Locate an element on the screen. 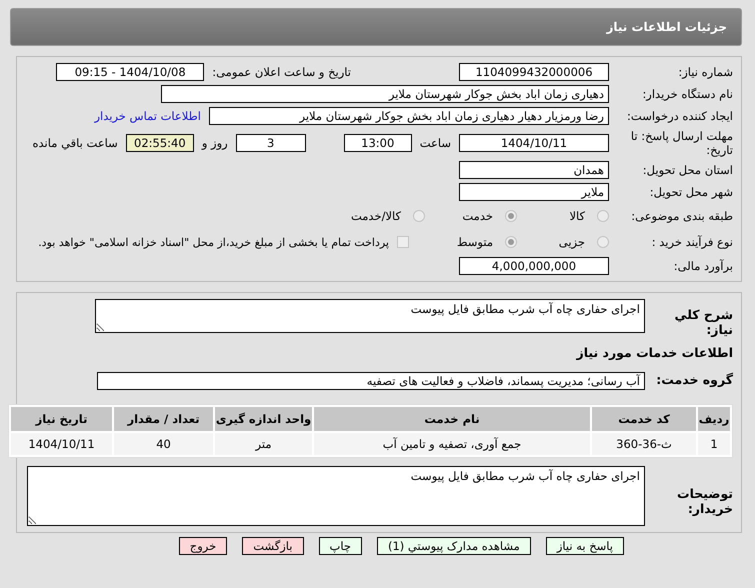  option-label: کالا/خدمت is located at coordinates (375, 216).